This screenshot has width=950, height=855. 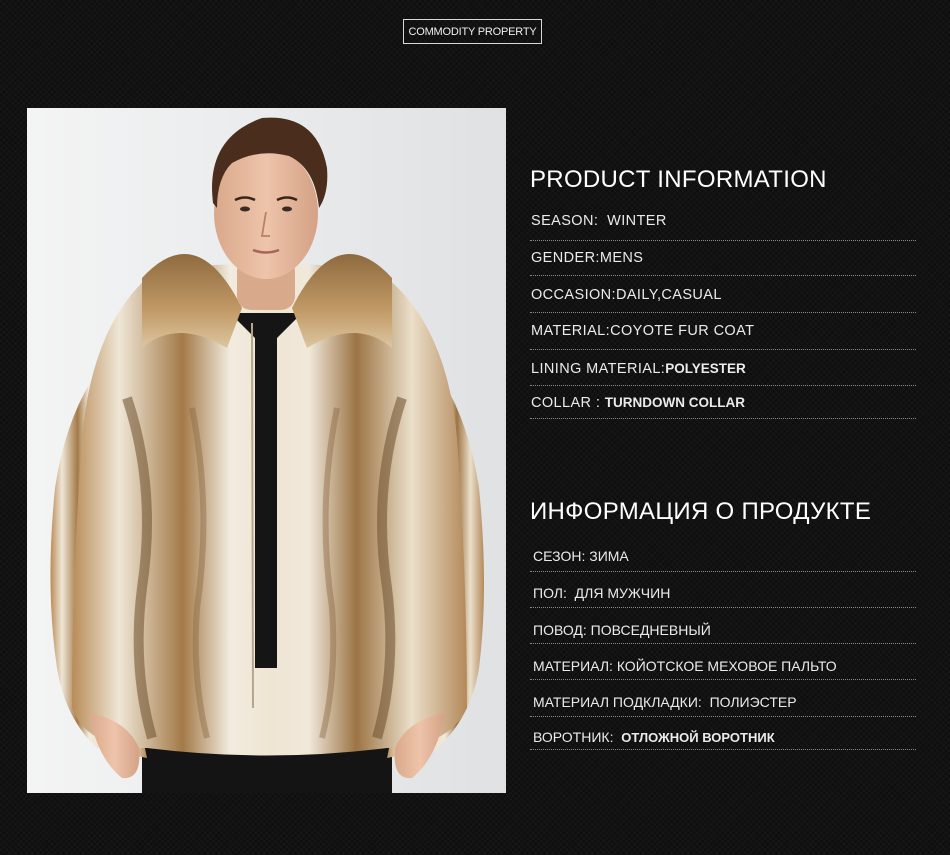 What do you see at coordinates (650, 630) in the screenshot?
I see `spec-value: ПОВСЕДНЕВНЫЙ` at bounding box center [650, 630].